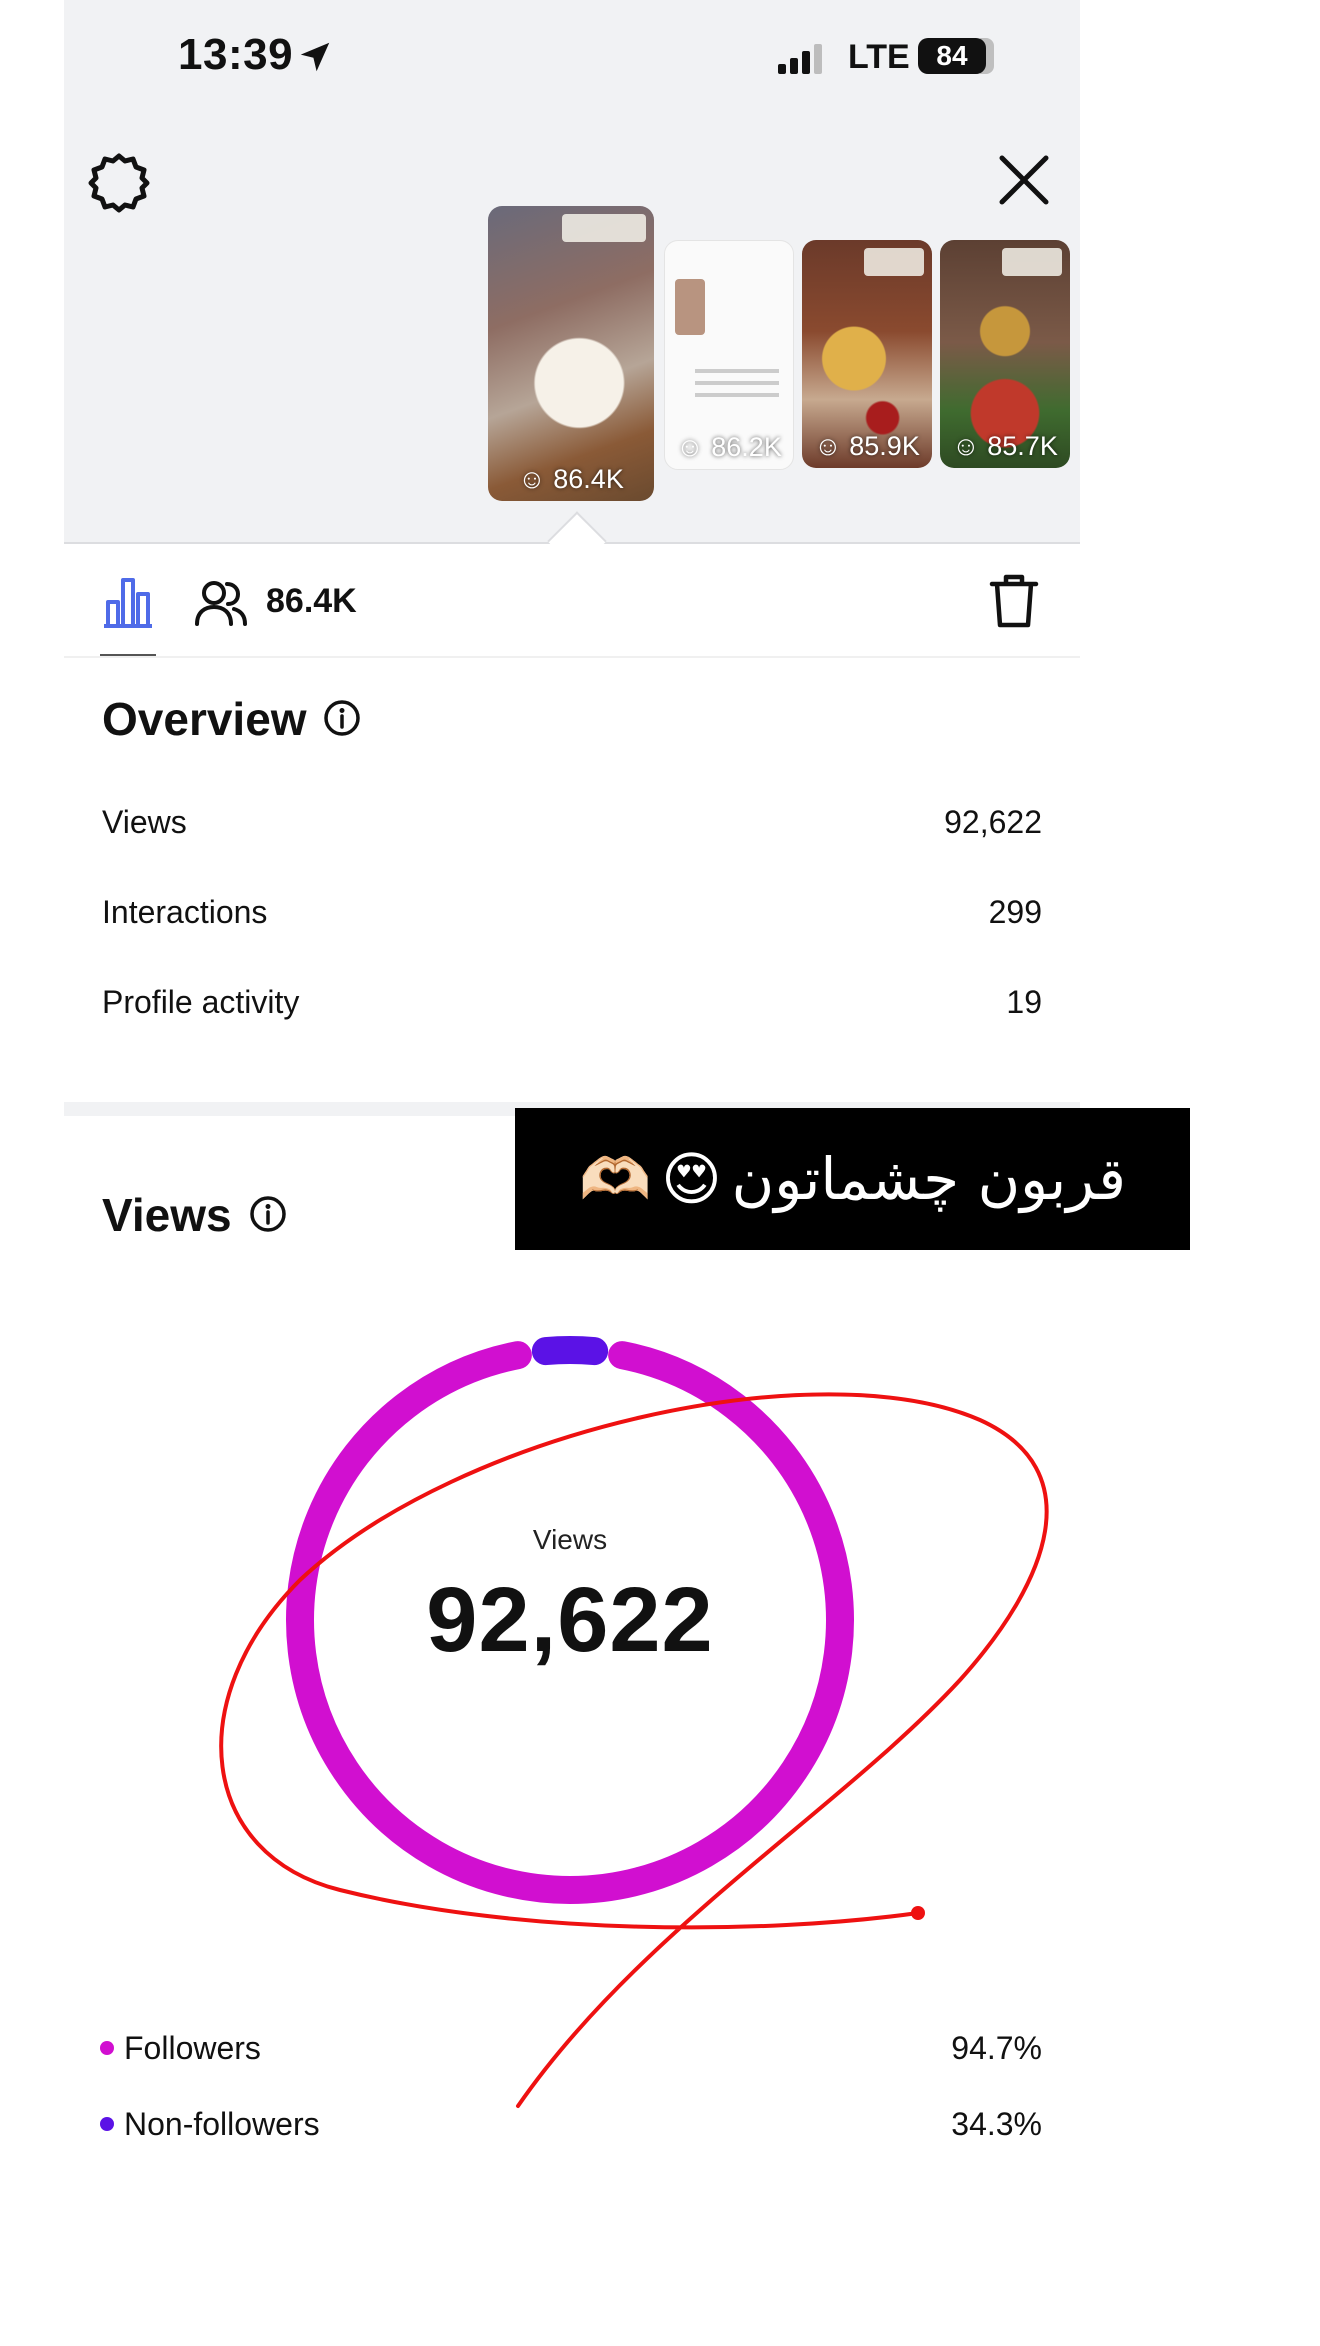  Describe the element at coordinates (1014, 601) in the screenshot. I see `trash-icon` at that location.